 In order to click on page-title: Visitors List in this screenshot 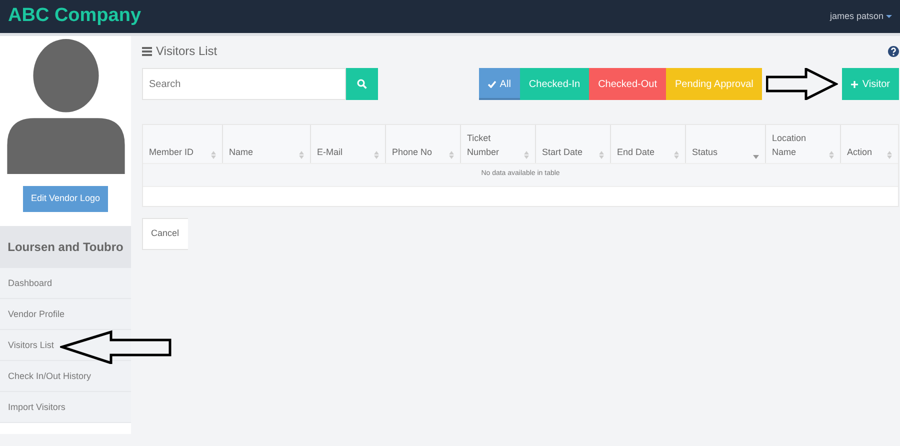, I will do `click(187, 51)`.